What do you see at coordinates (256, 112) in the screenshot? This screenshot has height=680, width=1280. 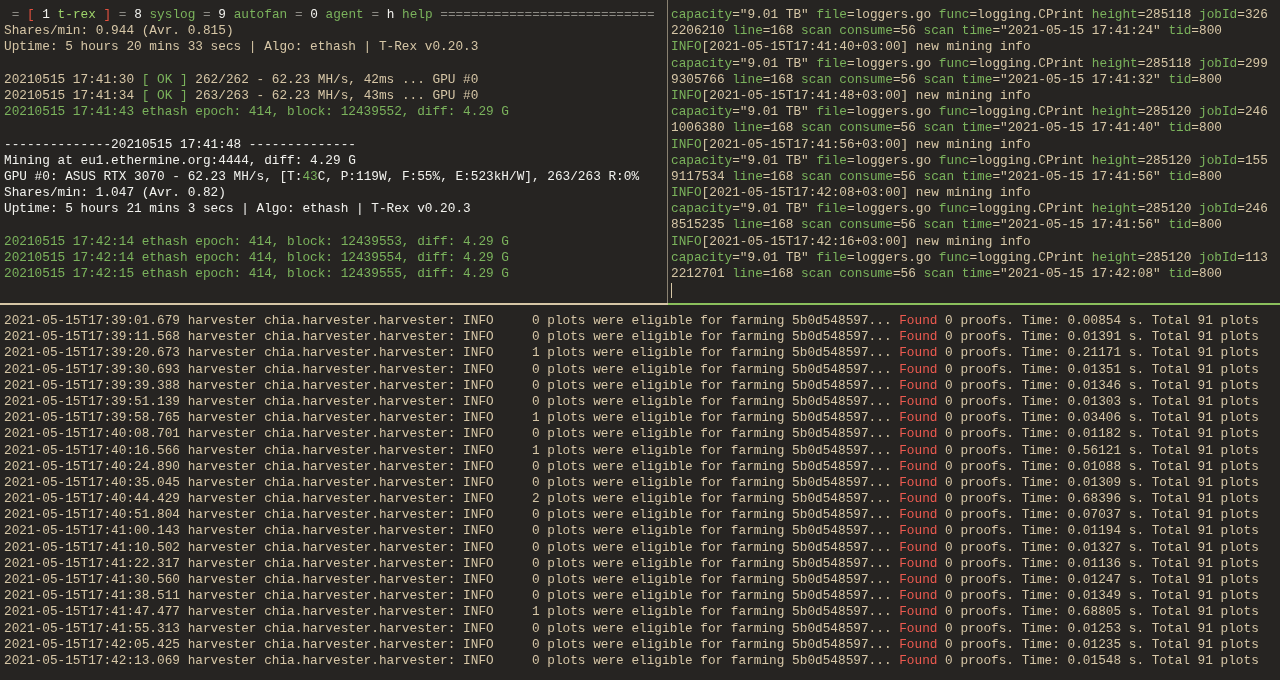 I see `log-line: 20210515 17:41:43 ethash epoch: 414, block: 12439552, diff: 4.29 G` at bounding box center [256, 112].